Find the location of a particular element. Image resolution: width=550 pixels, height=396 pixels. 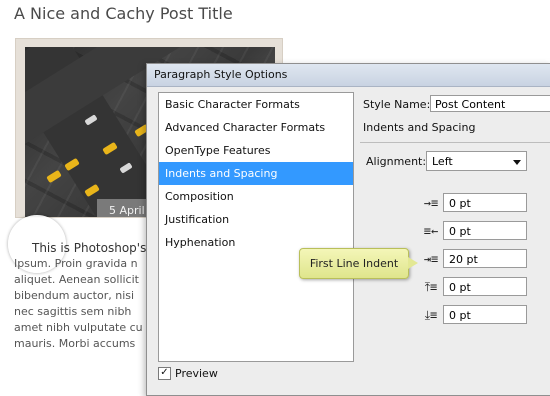

post-body-line: aliquet. Aenean sollicit is located at coordinates (76, 279).